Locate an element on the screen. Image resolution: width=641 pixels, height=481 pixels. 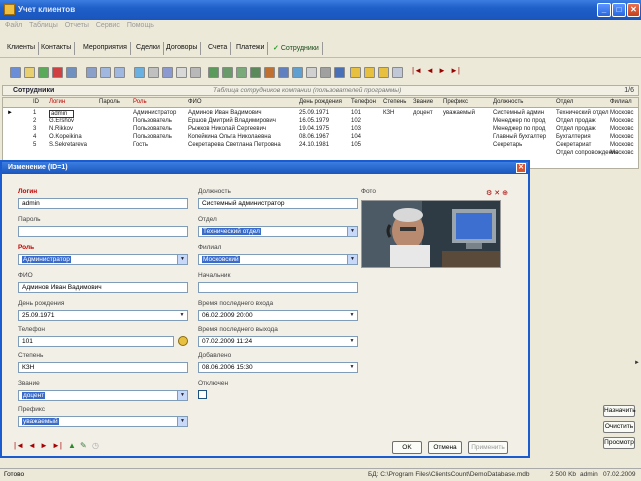
tab-employees: Сотрудники is located at coordinates (296, 48).